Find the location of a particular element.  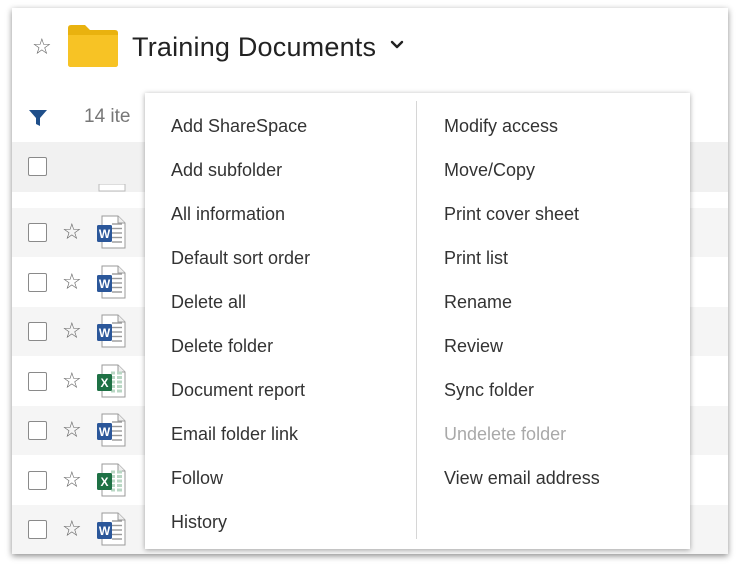

menu-item-follow: Follow is located at coordinates (240, 481).